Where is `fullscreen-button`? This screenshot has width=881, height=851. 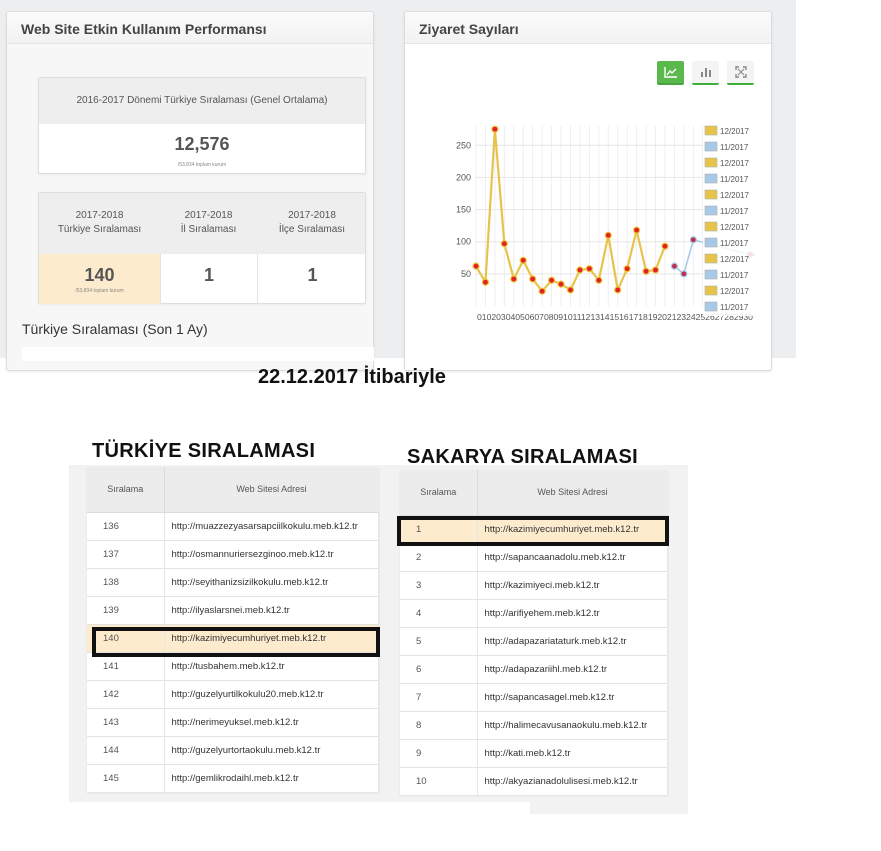 fullscreen-button is located at coordinates (740, 73).